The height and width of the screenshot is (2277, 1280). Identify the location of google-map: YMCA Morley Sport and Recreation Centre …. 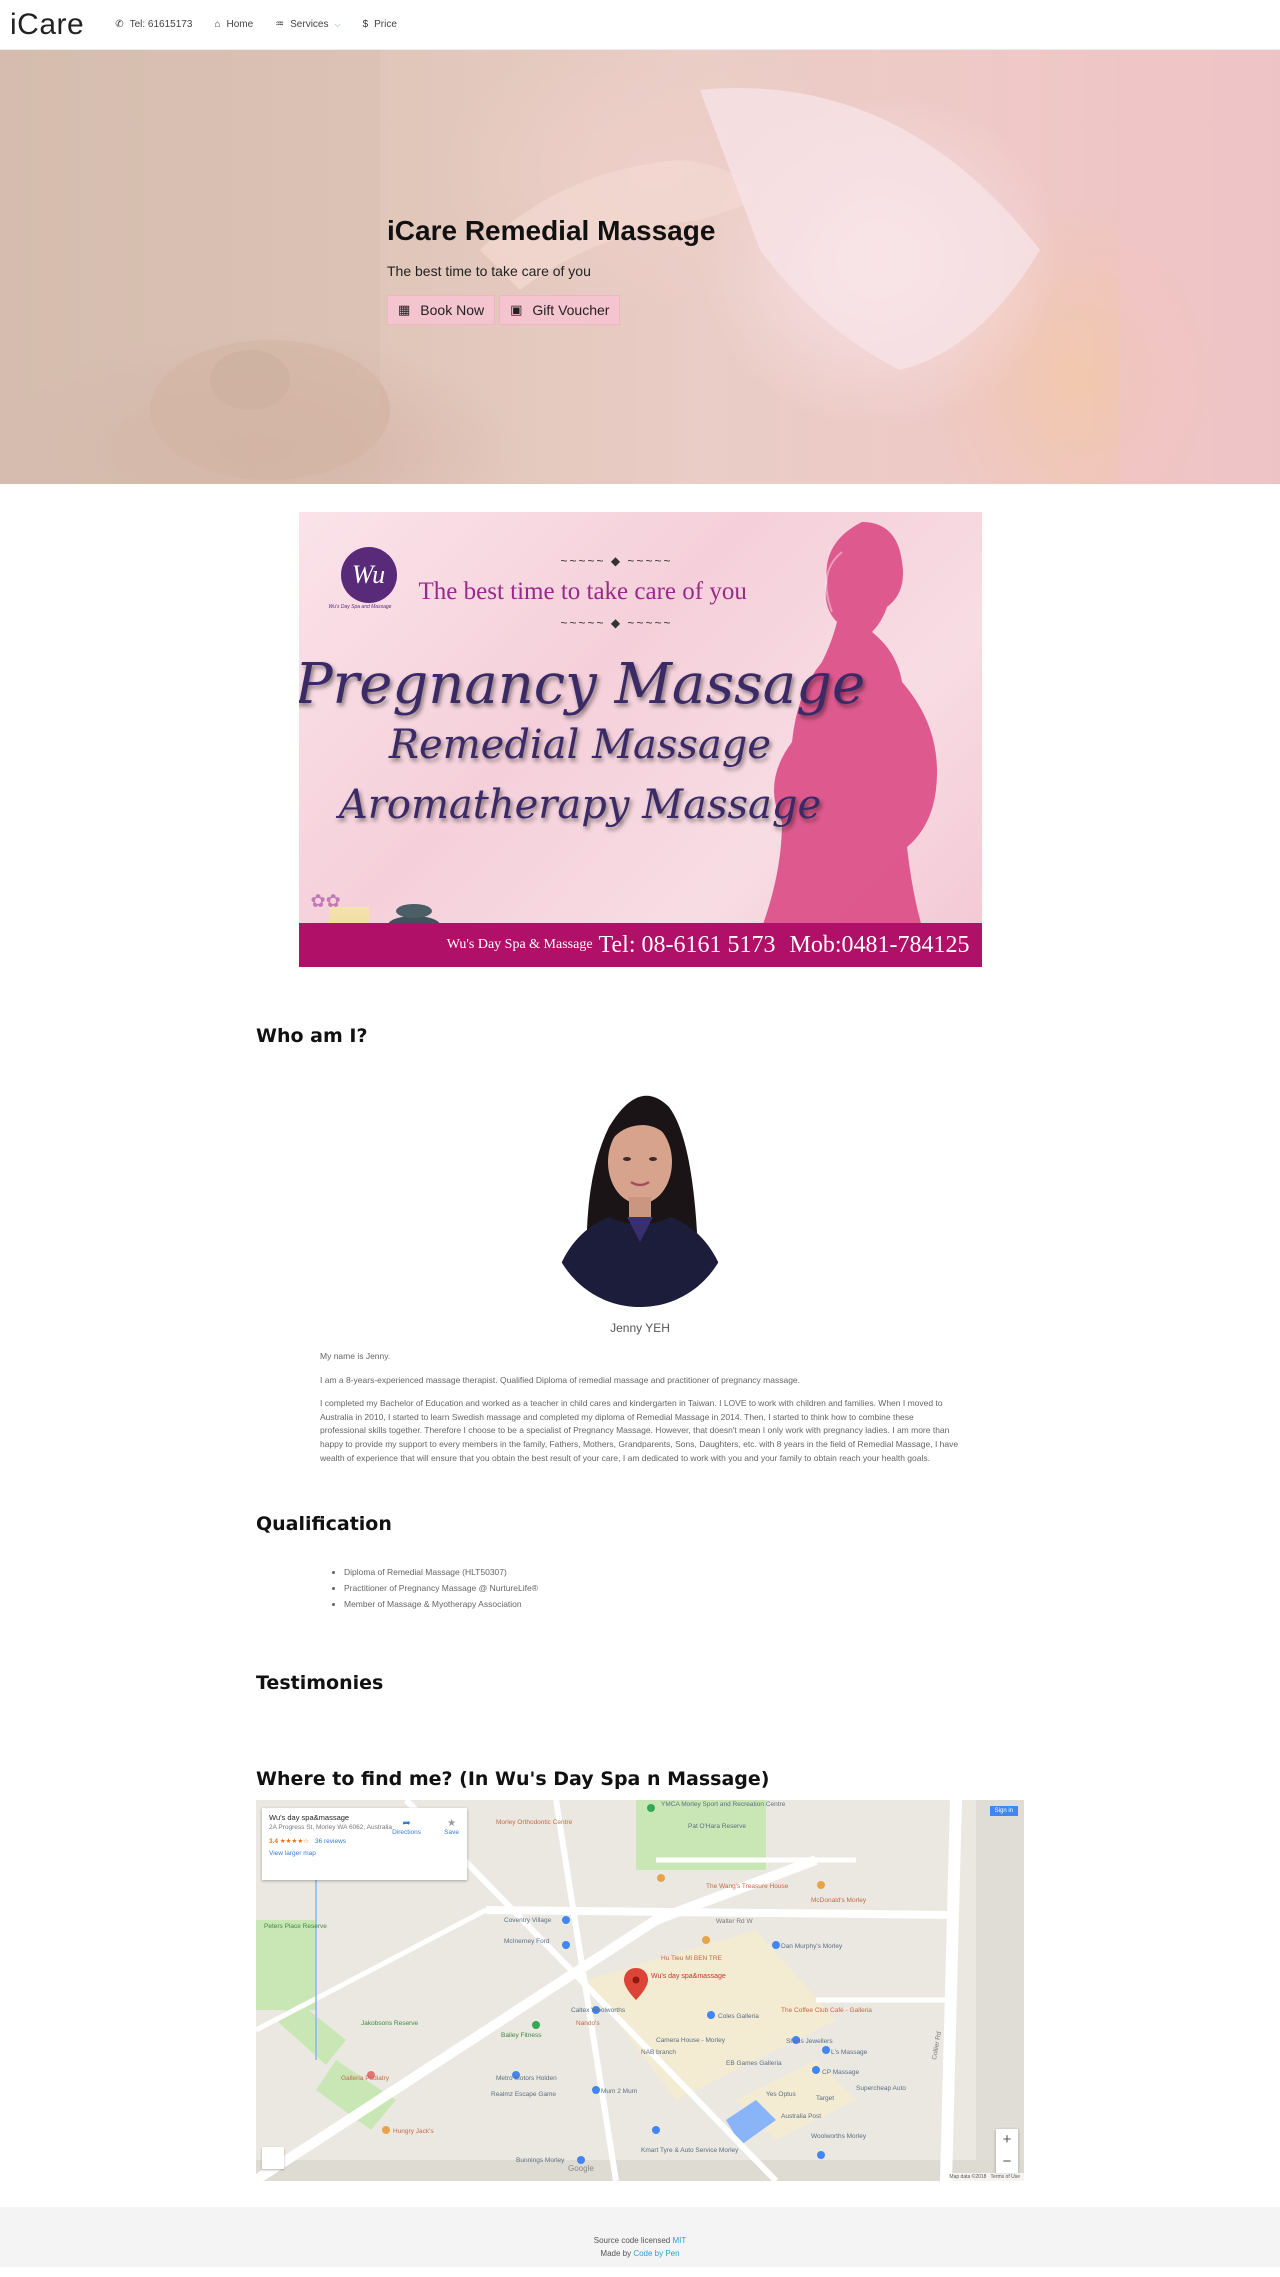
(640, 1991).